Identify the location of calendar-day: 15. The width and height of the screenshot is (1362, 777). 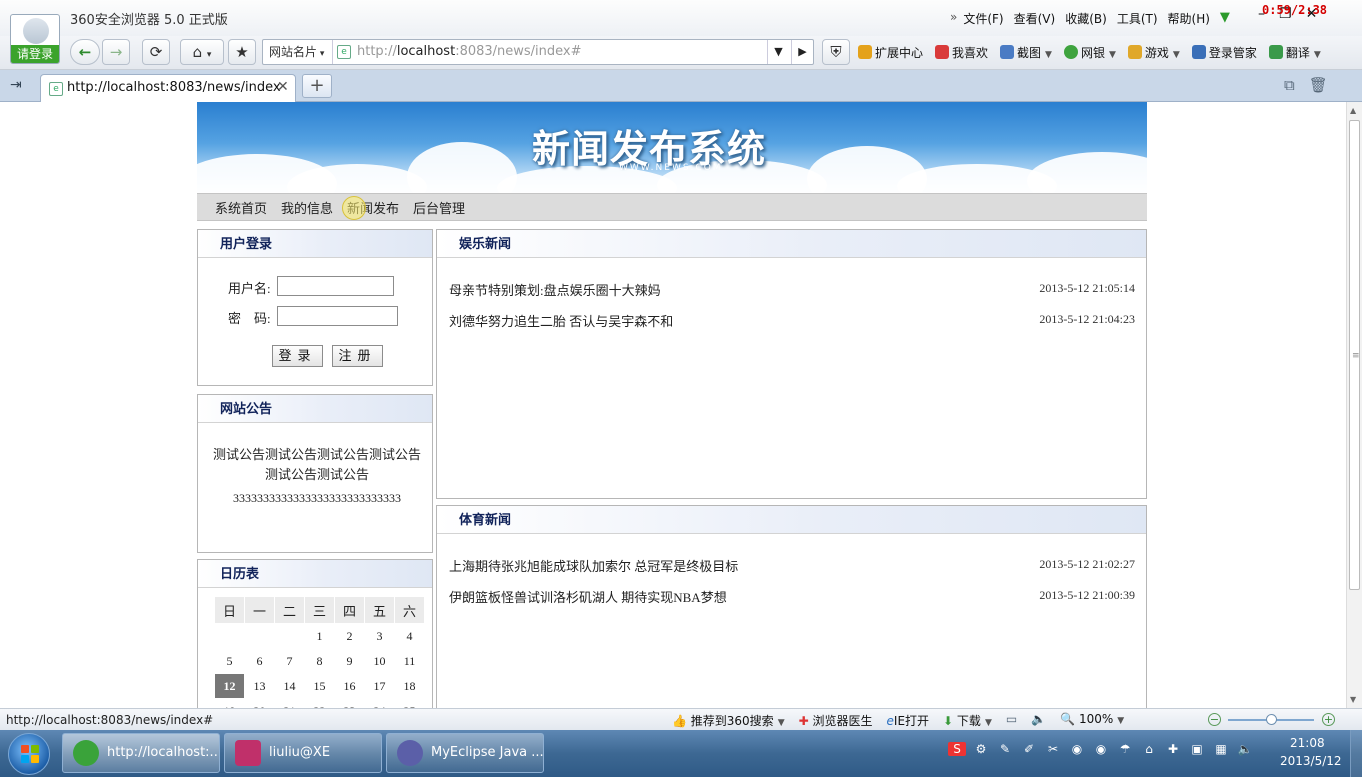
(319, 686).